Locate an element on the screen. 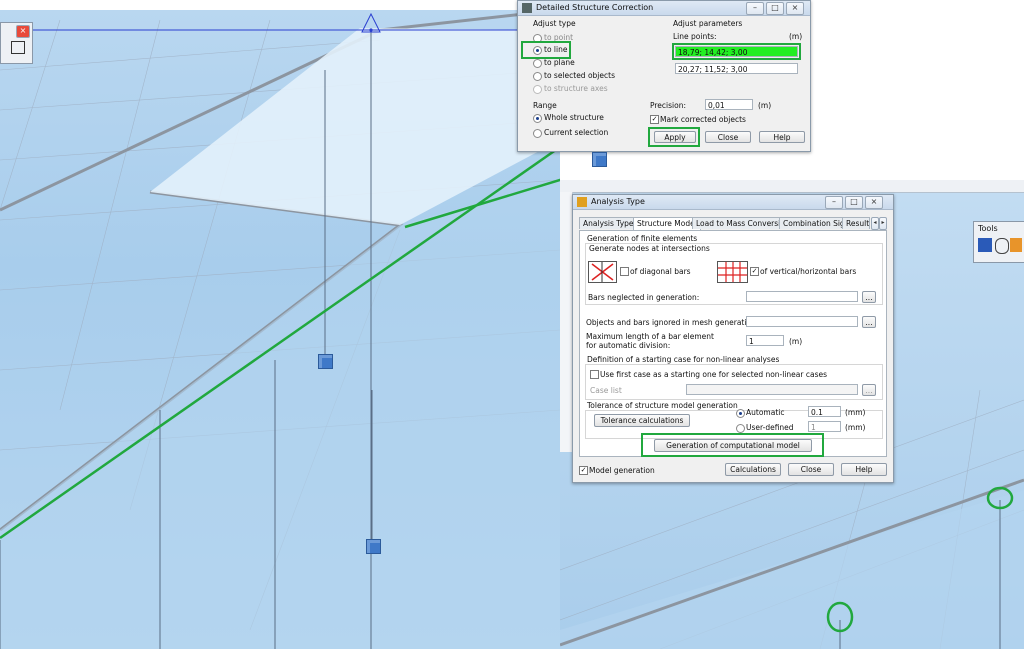 This screenshot has width=1024, height=649. dialog-titlebar: Detailed Structure Correction – □ × is located at coordinates (664, 8).